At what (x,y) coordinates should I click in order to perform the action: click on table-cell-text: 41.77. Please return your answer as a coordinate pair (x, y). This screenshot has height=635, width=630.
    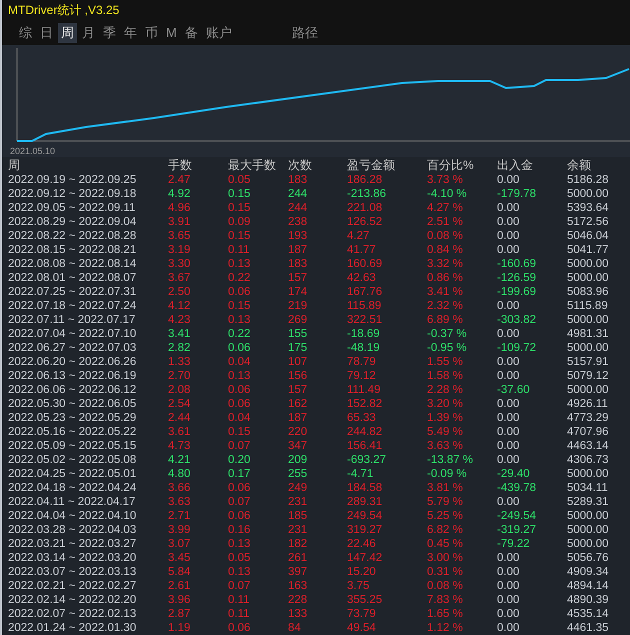
    Looking at the image, I should click on (362, 250).